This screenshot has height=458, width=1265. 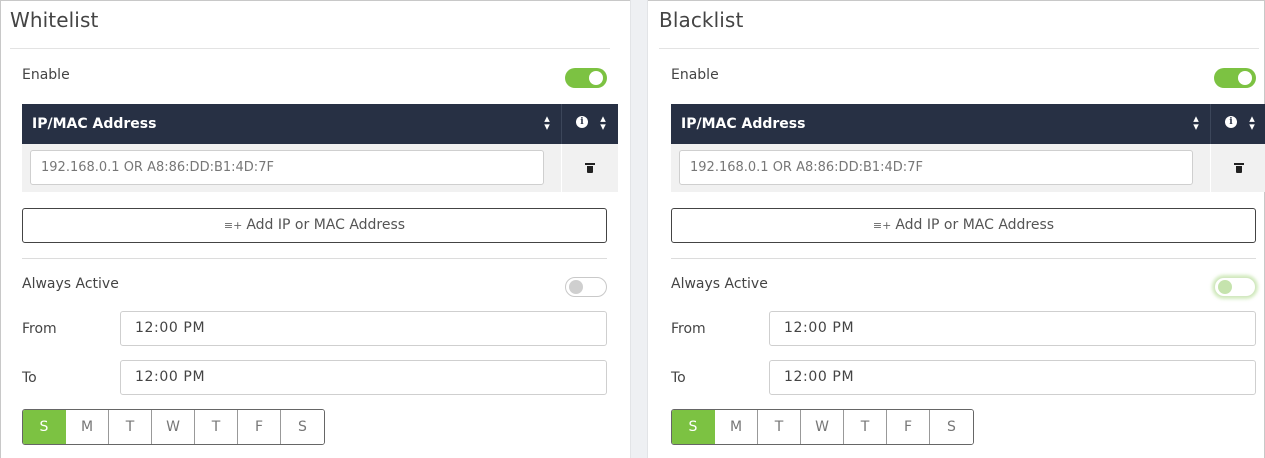 I want to click on panel-title: Blacklist, so click(x=701, y=20).